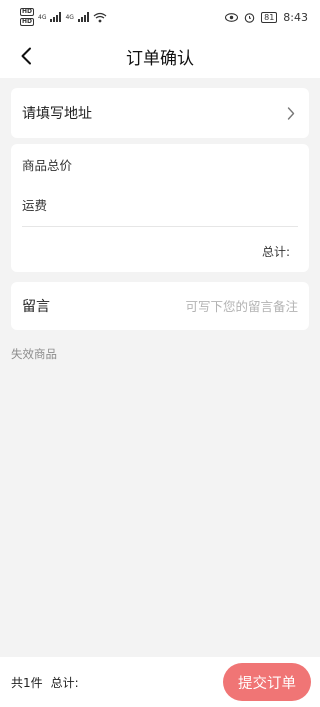  Describe the element at coordinates (174, 306) in the screenshot. I see `message-input` at that location.